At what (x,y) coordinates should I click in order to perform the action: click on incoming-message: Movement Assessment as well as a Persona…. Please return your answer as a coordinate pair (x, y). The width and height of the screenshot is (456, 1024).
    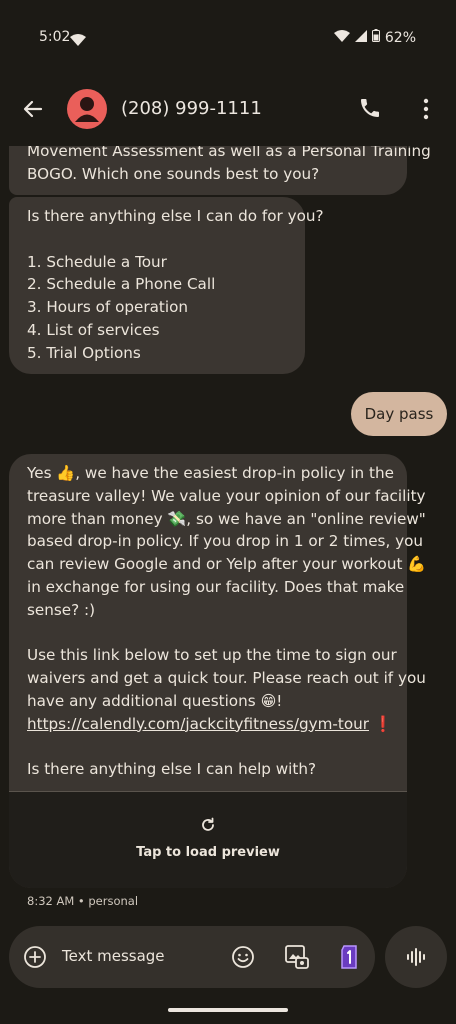
    Looking at the image, I should click on (220, 170).